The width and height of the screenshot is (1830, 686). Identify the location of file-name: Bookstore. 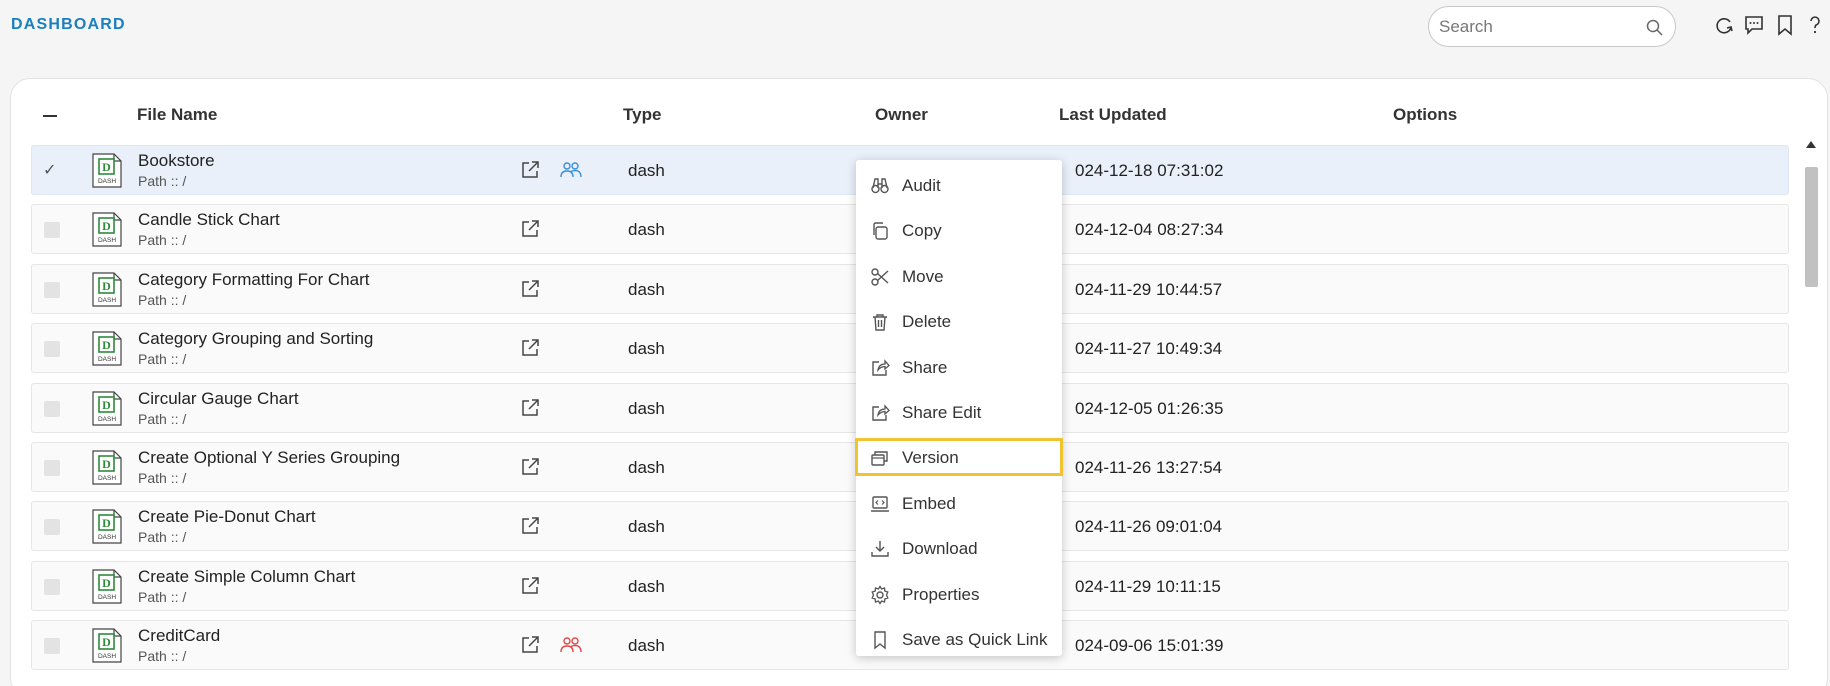
(176, 161).